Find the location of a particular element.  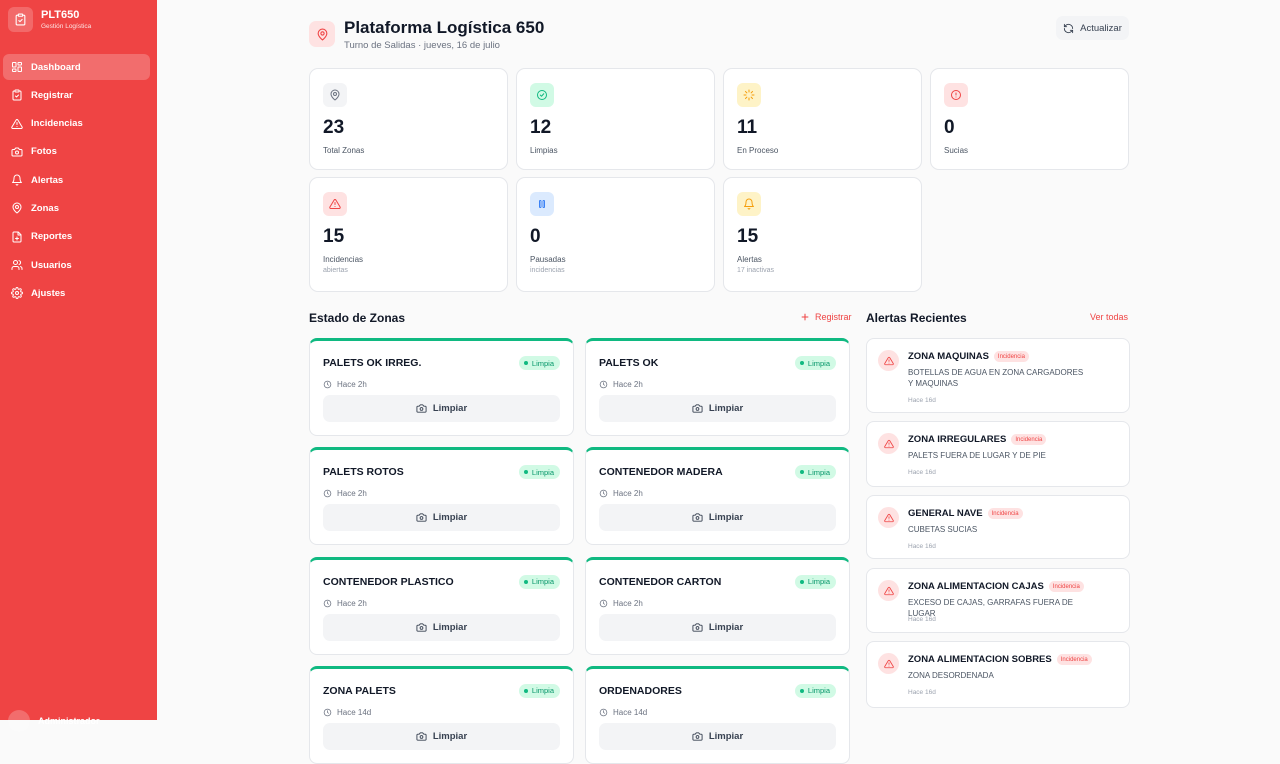

refresh-label: Actualizar is located at coordinates (1101, 28).